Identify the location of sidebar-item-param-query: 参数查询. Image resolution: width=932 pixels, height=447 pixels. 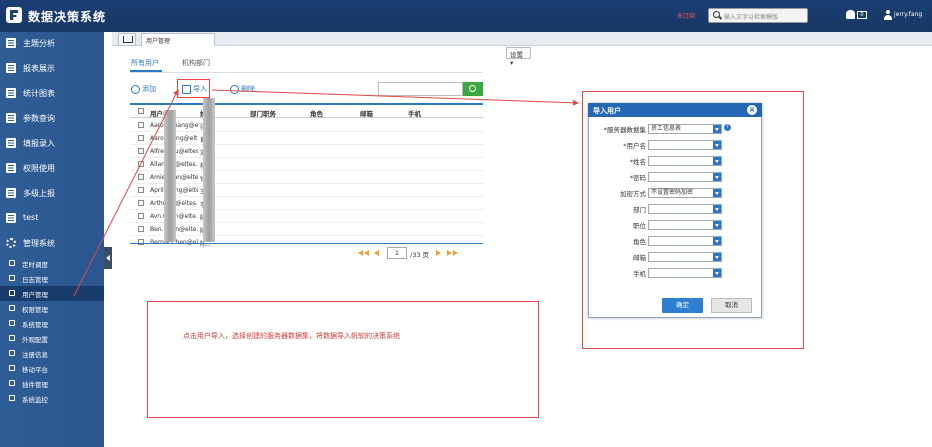
(52, 119).